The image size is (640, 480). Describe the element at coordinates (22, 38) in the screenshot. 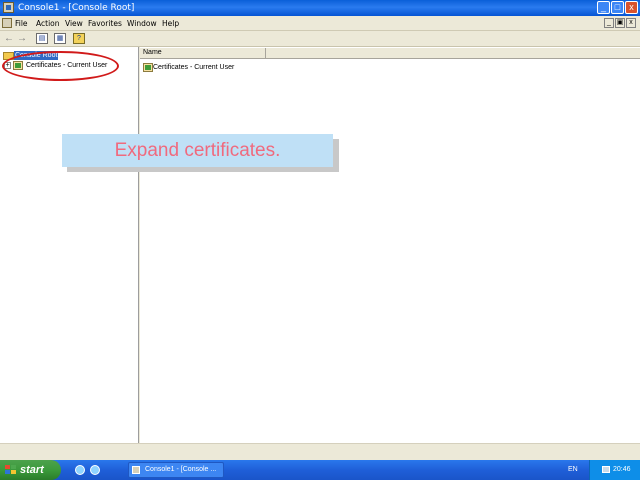

I see `forward-arrow-icon: →` at that location.